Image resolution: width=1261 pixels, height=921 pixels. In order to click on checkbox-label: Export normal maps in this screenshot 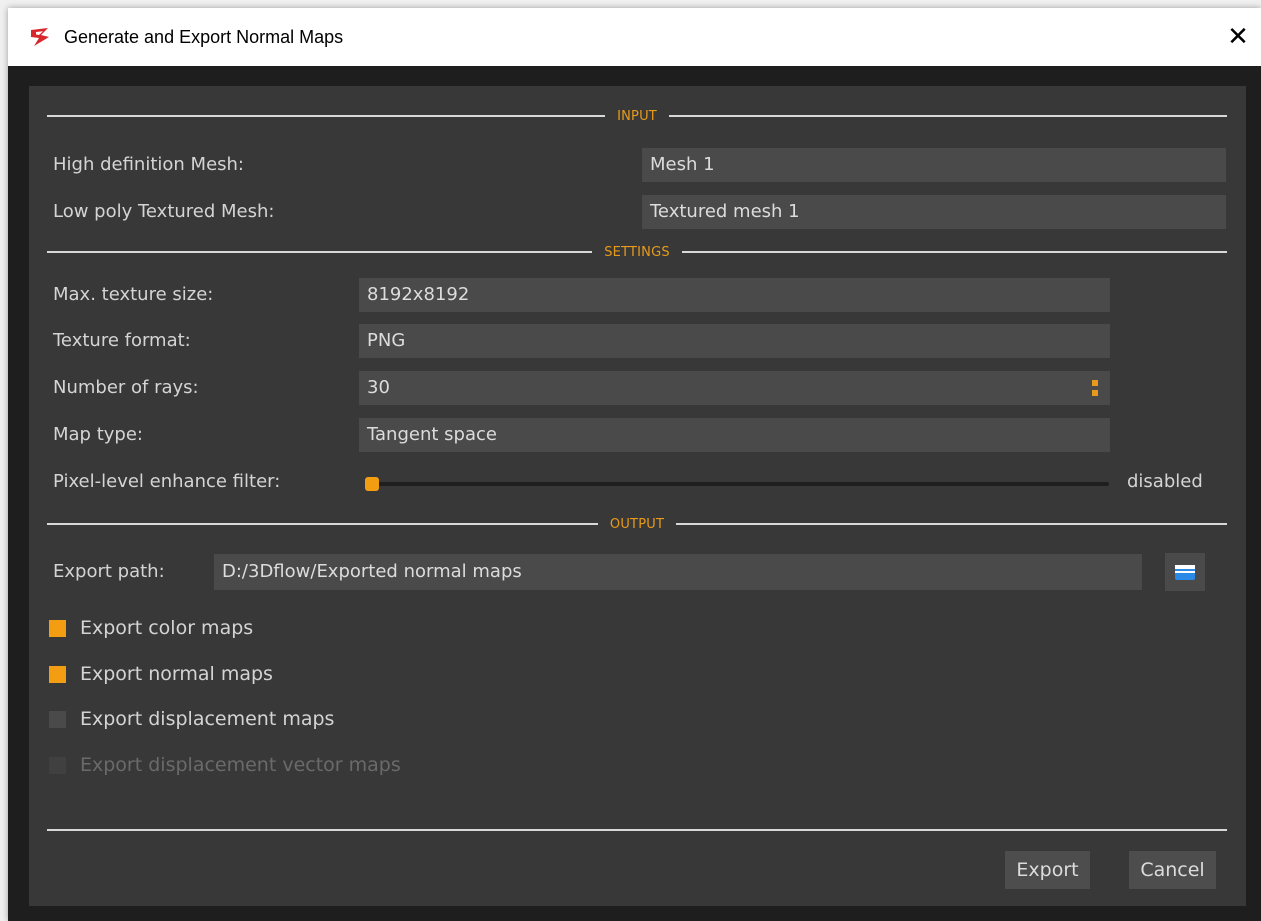, I will do `click(176, 674)`.